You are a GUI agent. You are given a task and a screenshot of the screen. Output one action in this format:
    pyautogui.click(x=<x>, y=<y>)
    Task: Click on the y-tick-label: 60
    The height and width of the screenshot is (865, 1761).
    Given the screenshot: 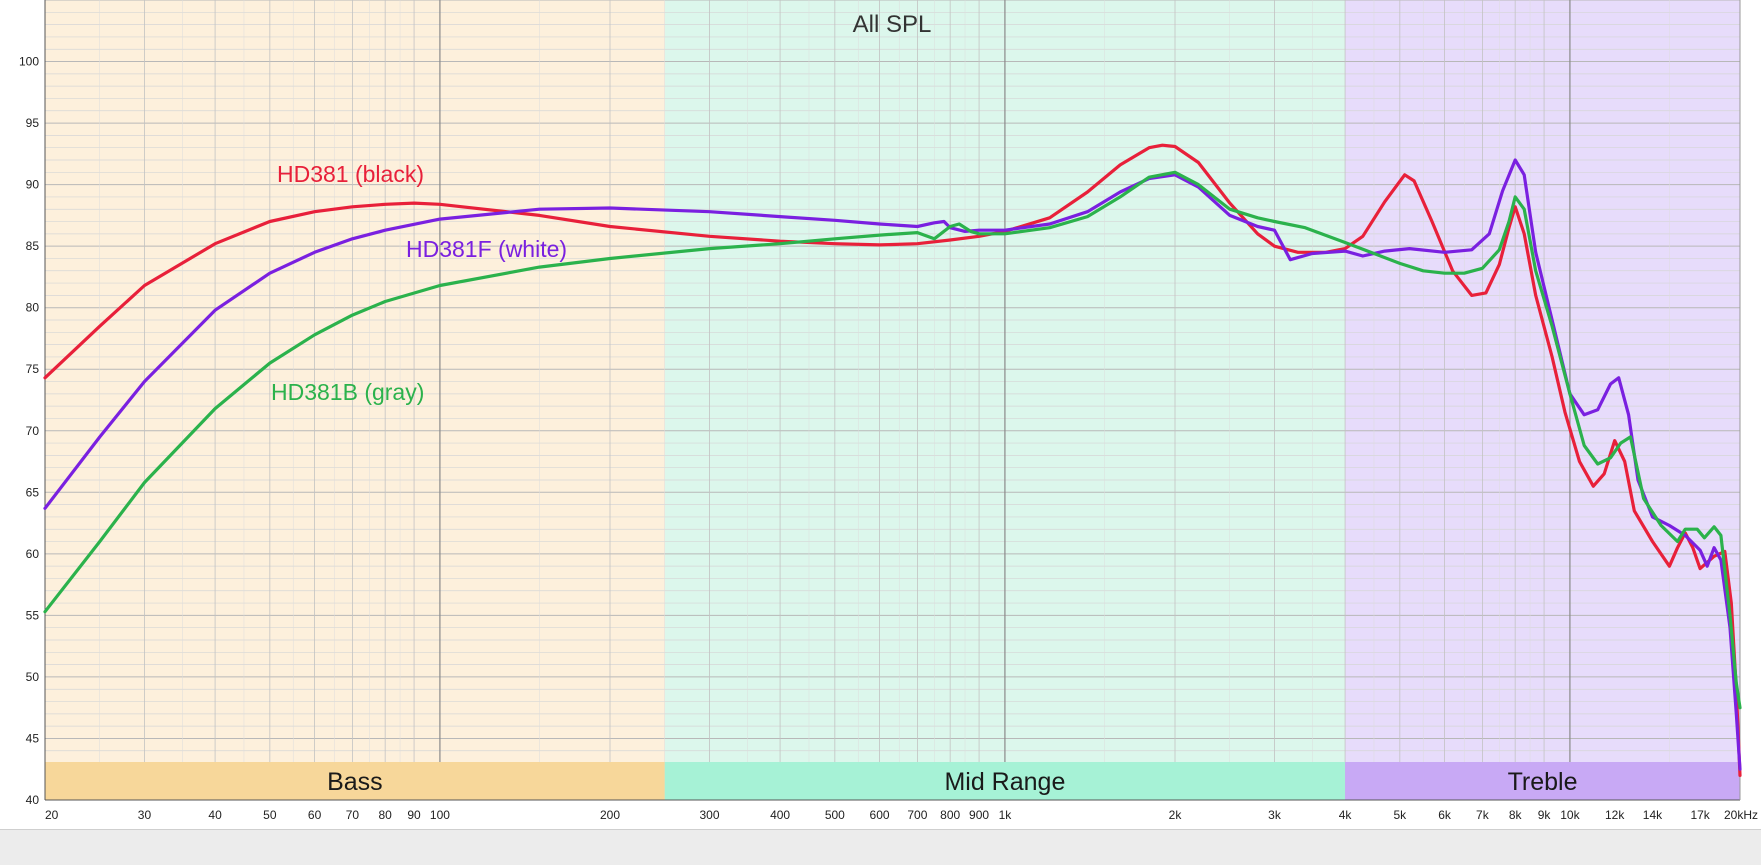 What is the action you would take?
    pyautogui.click(x=33, y=554)
    